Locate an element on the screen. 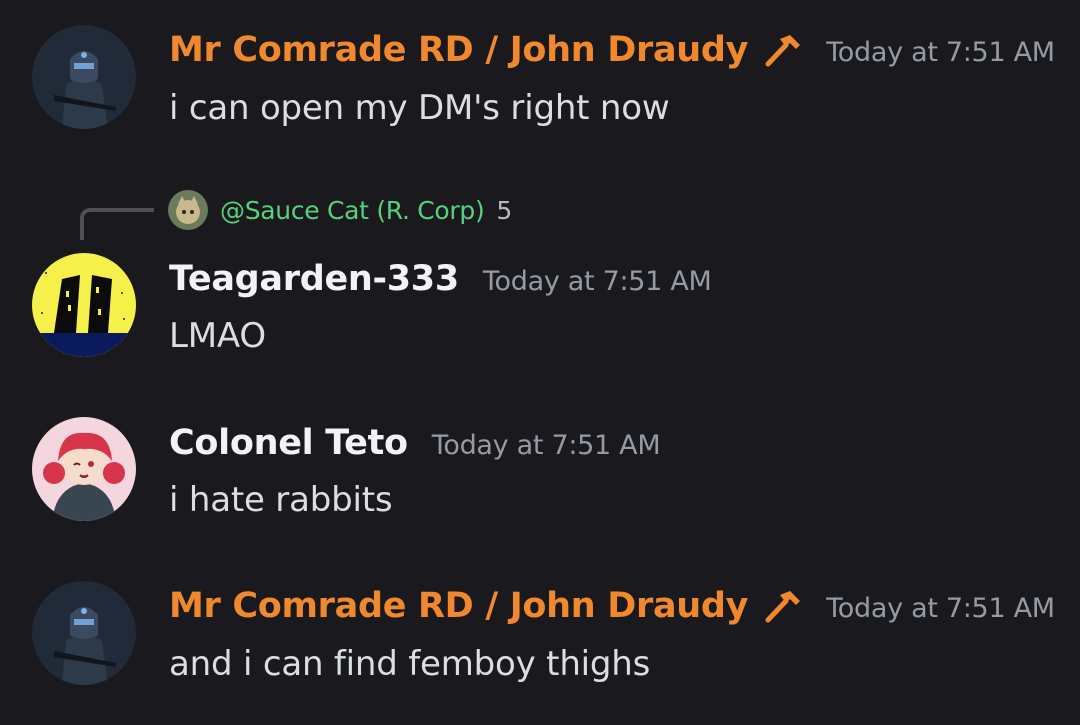 The height and width of the screenshot is (725, 1080). reply-avatar is located at coordinates (188, 210).